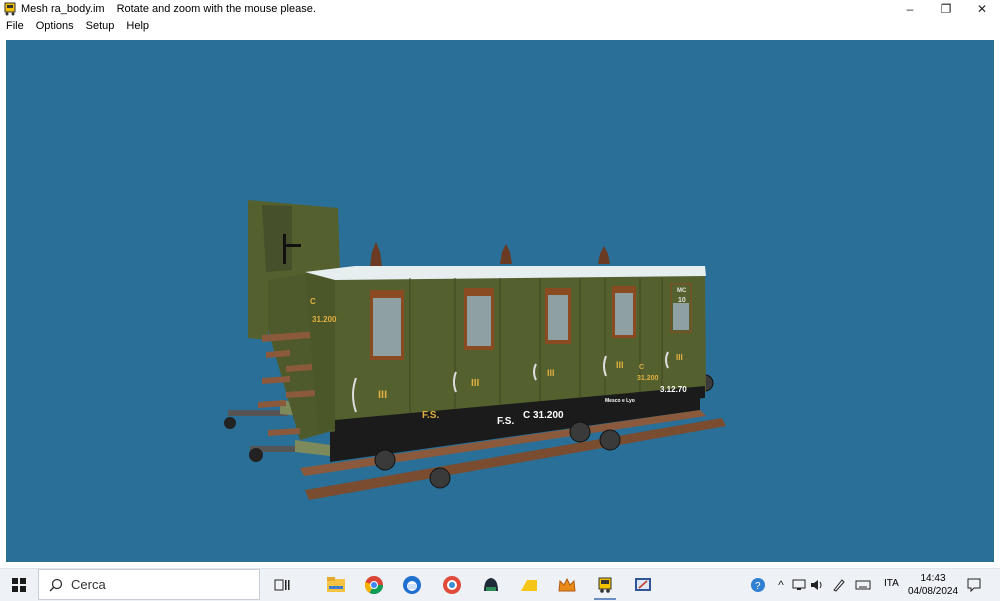  What do you see at coordinates (15, 26) in the screenshot?
I see `menu-file: File` at bounding box center [15, 26].